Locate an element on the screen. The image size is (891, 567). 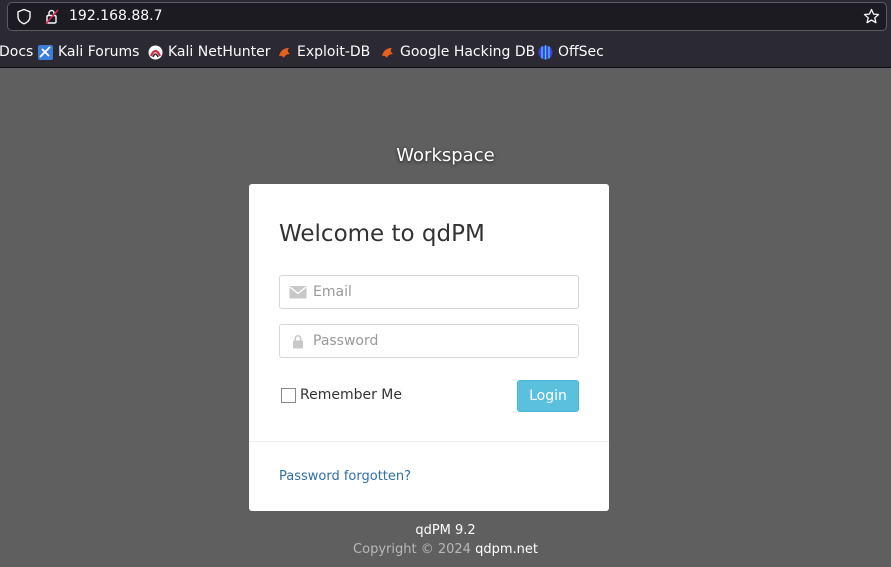
bookmark-label: Kali NetHunter is located at coordinates (219, 52).